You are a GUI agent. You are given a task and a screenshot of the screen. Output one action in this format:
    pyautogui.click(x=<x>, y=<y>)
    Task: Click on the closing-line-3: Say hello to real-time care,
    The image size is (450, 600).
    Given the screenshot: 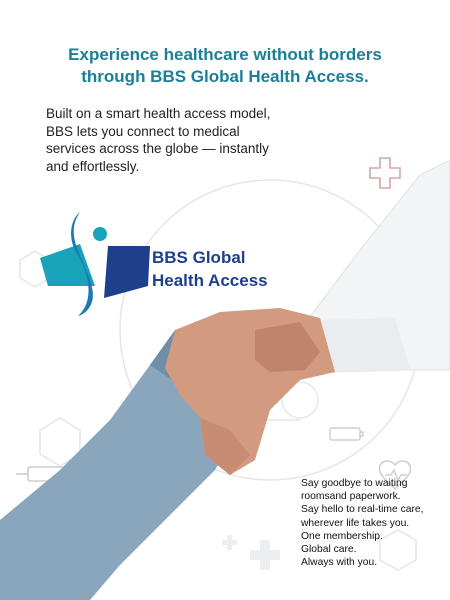 What is the action you would take?
    pyautogui.click(x=362, y=510)
    